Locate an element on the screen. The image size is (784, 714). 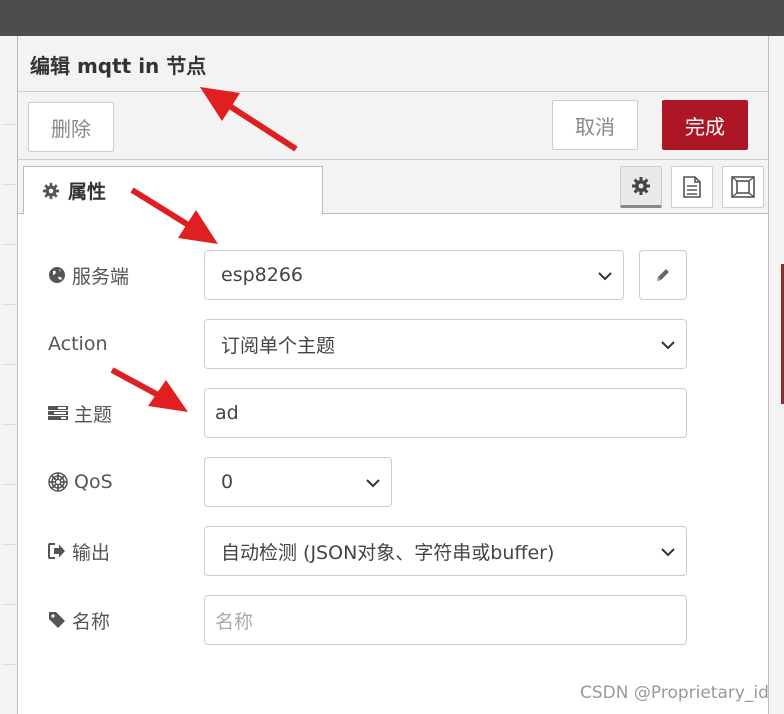
arrow-to-topic is located at coordinates (149, 389).